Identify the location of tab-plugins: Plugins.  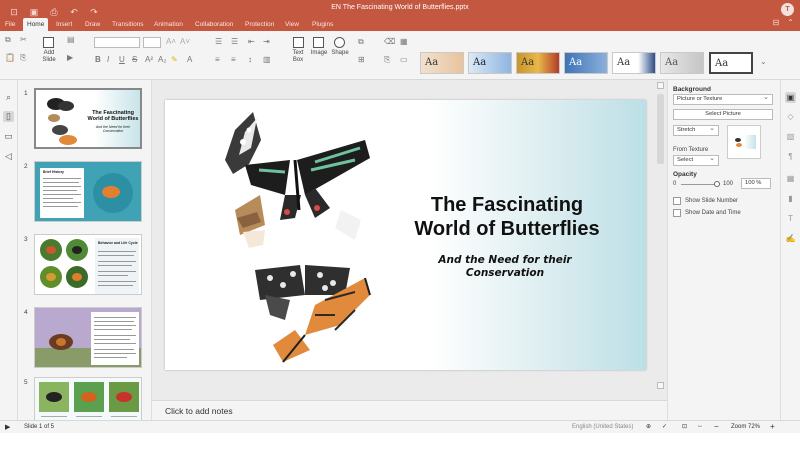
(322, 24).